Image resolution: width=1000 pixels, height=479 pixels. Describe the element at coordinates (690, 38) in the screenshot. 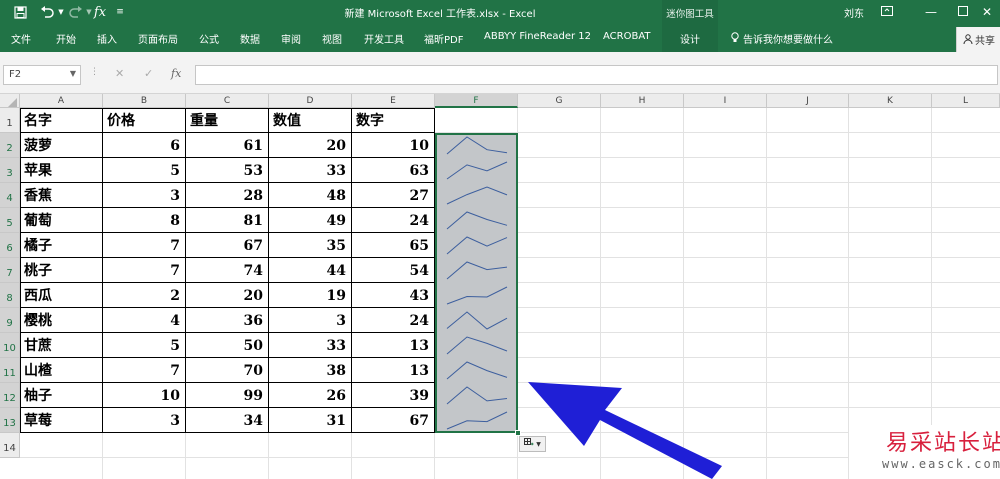

I see `tab-design: 设计` at that location.